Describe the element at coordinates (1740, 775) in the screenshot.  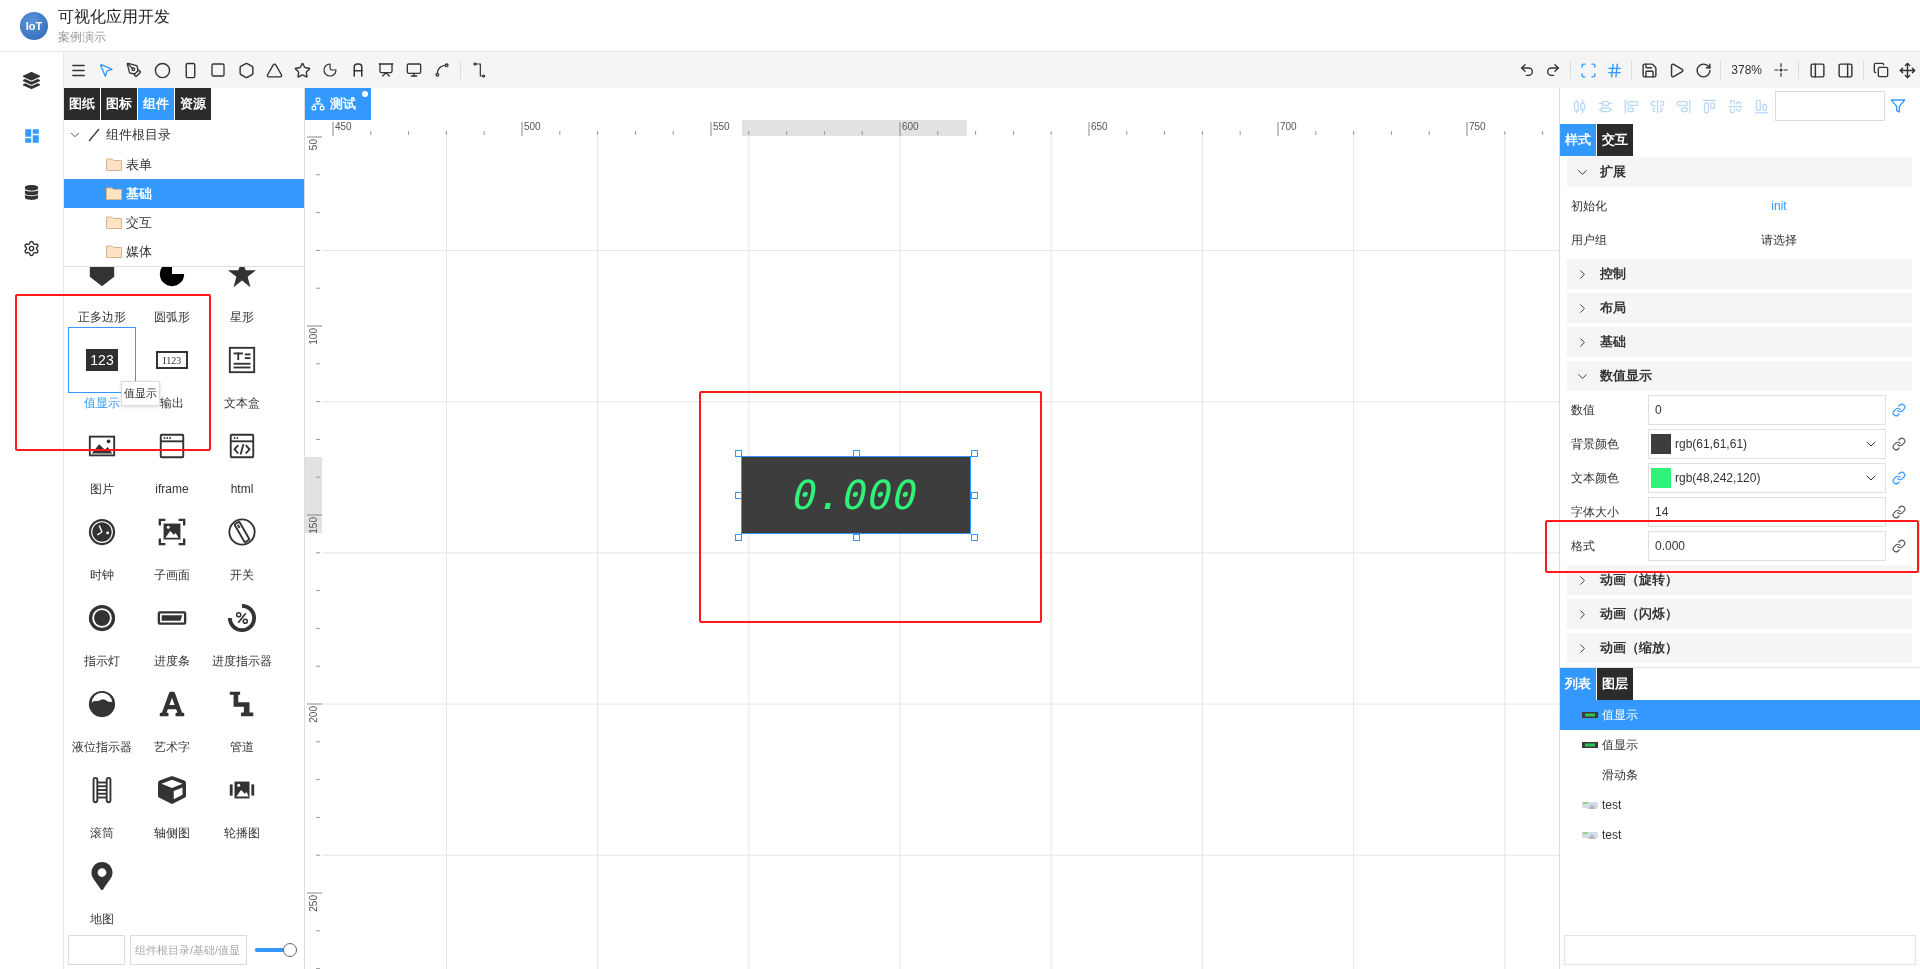
I see `layer-item: 滑动条` at that location.